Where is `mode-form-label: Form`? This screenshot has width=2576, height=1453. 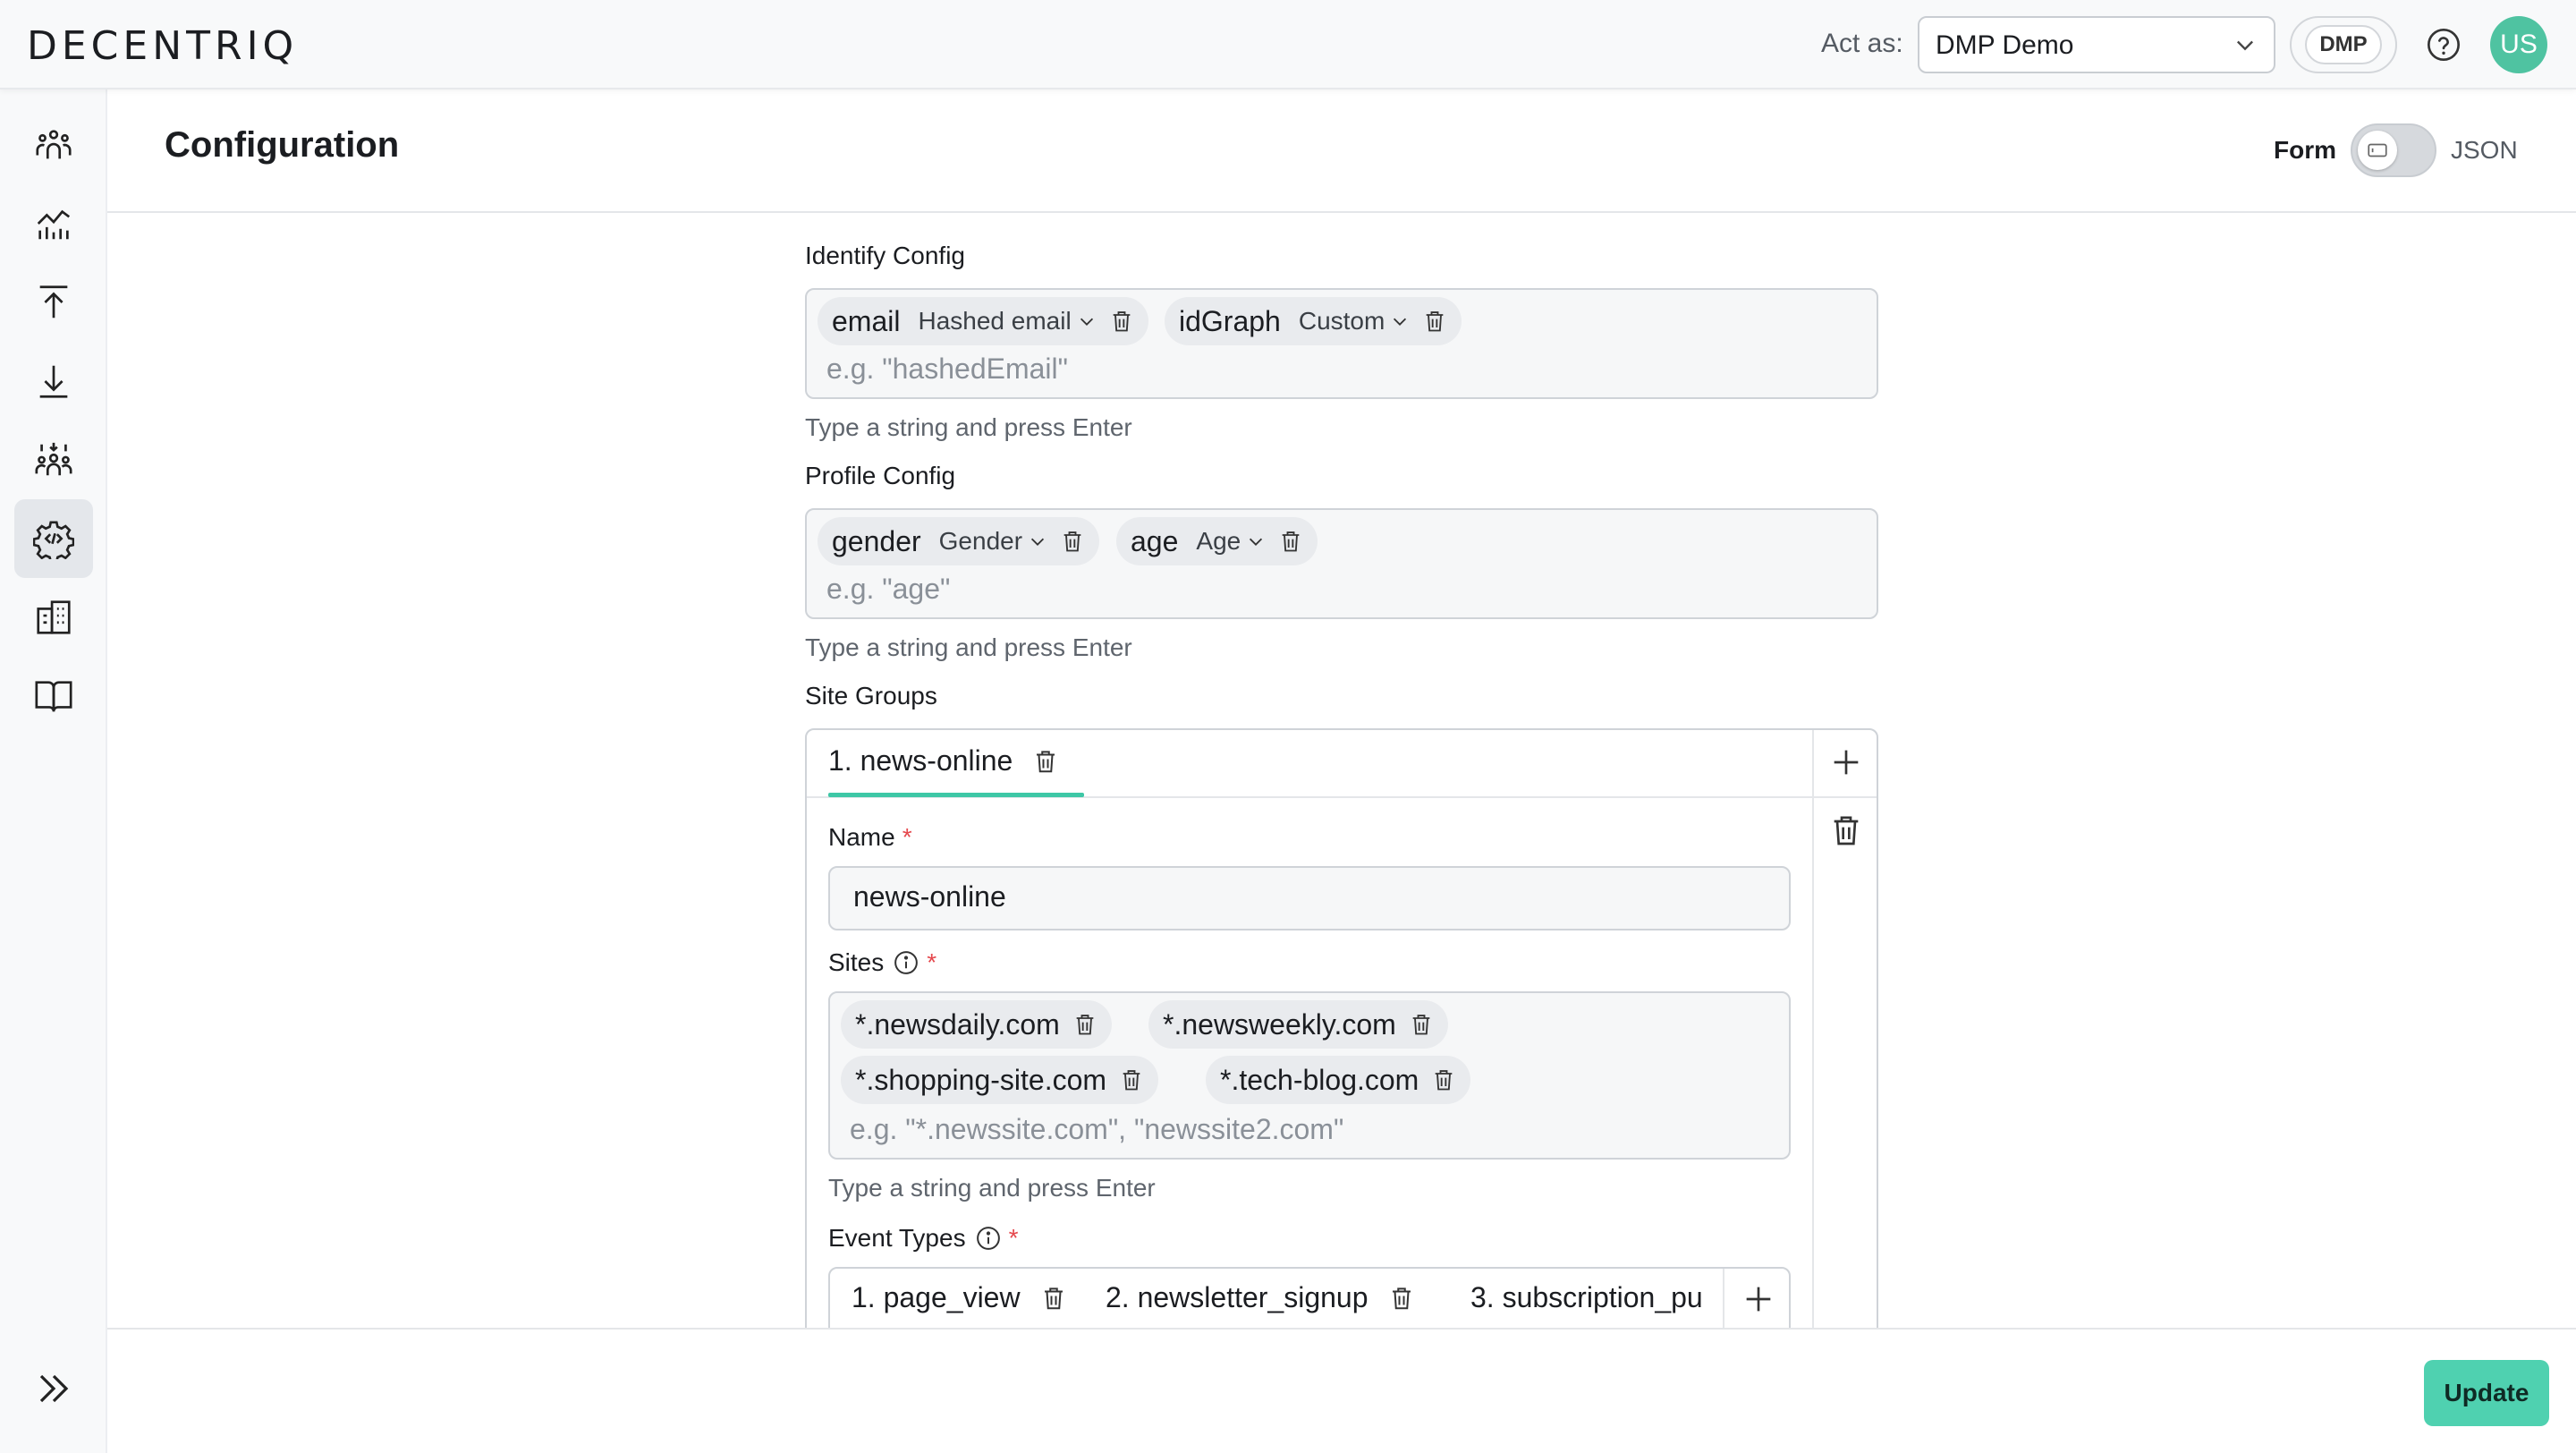 mode-form-label: Form is located at coordinates (2305, 150).